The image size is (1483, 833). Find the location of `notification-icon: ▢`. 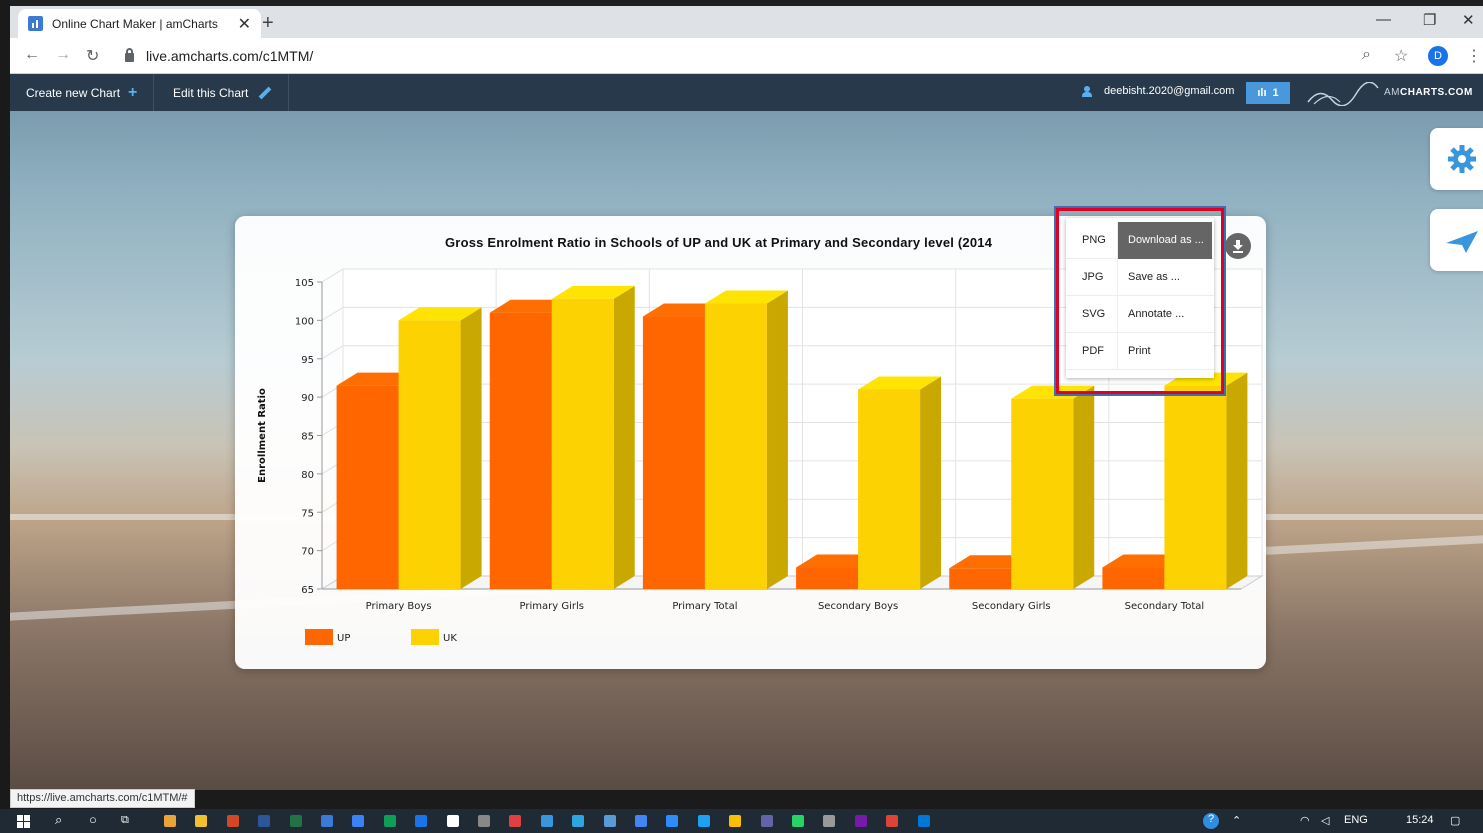

notification-icon: ▢ is located at coordinates (1455, 820).